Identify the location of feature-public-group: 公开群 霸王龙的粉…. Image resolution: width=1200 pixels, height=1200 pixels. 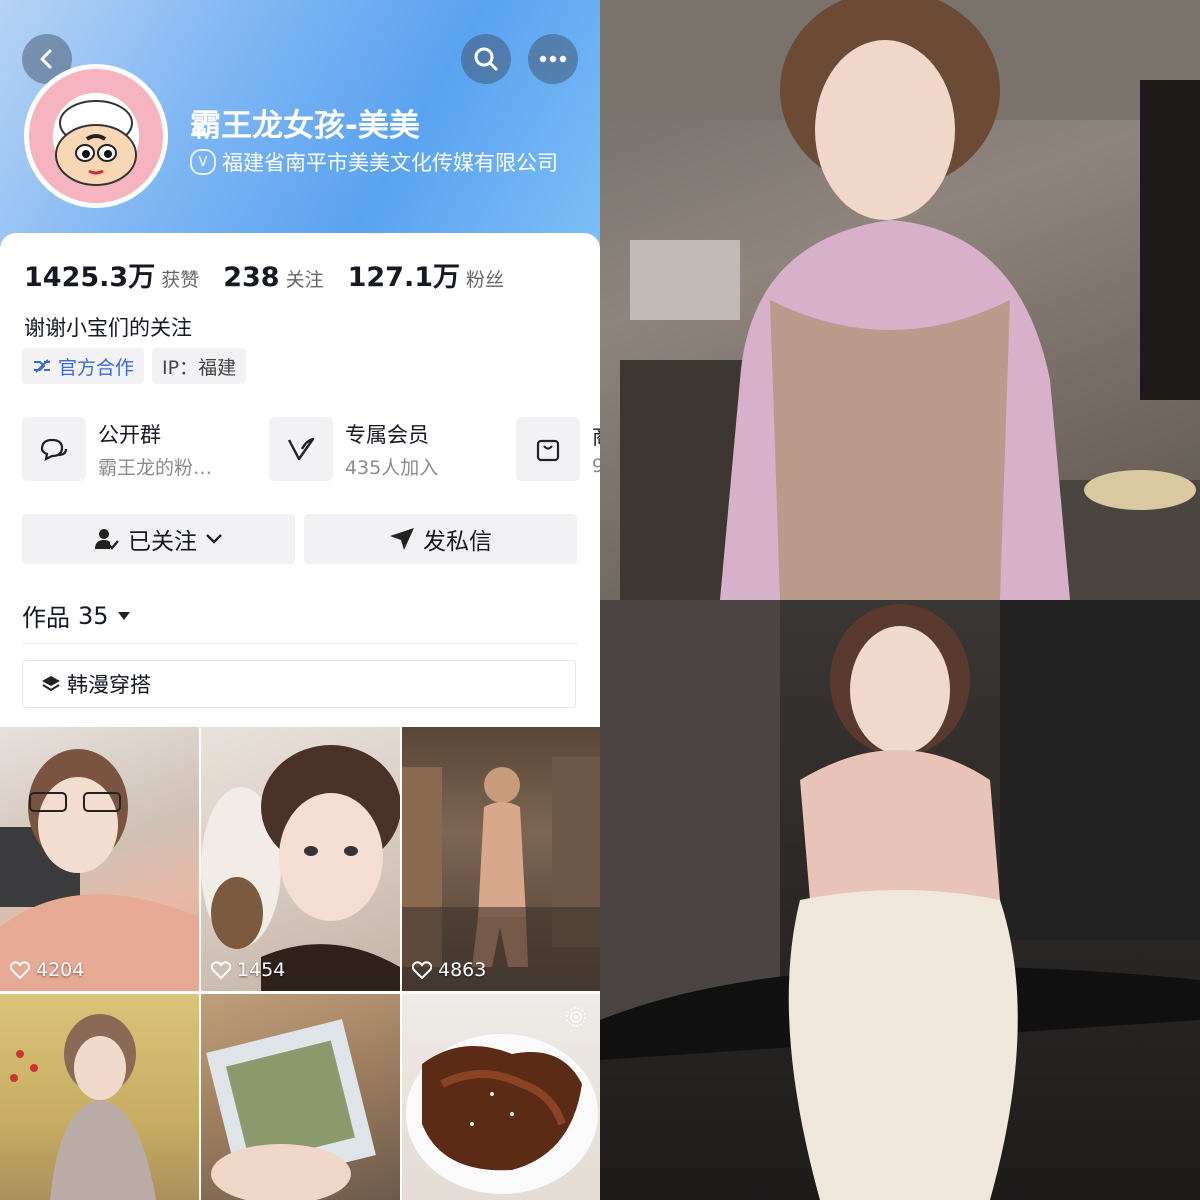
(145, 449).